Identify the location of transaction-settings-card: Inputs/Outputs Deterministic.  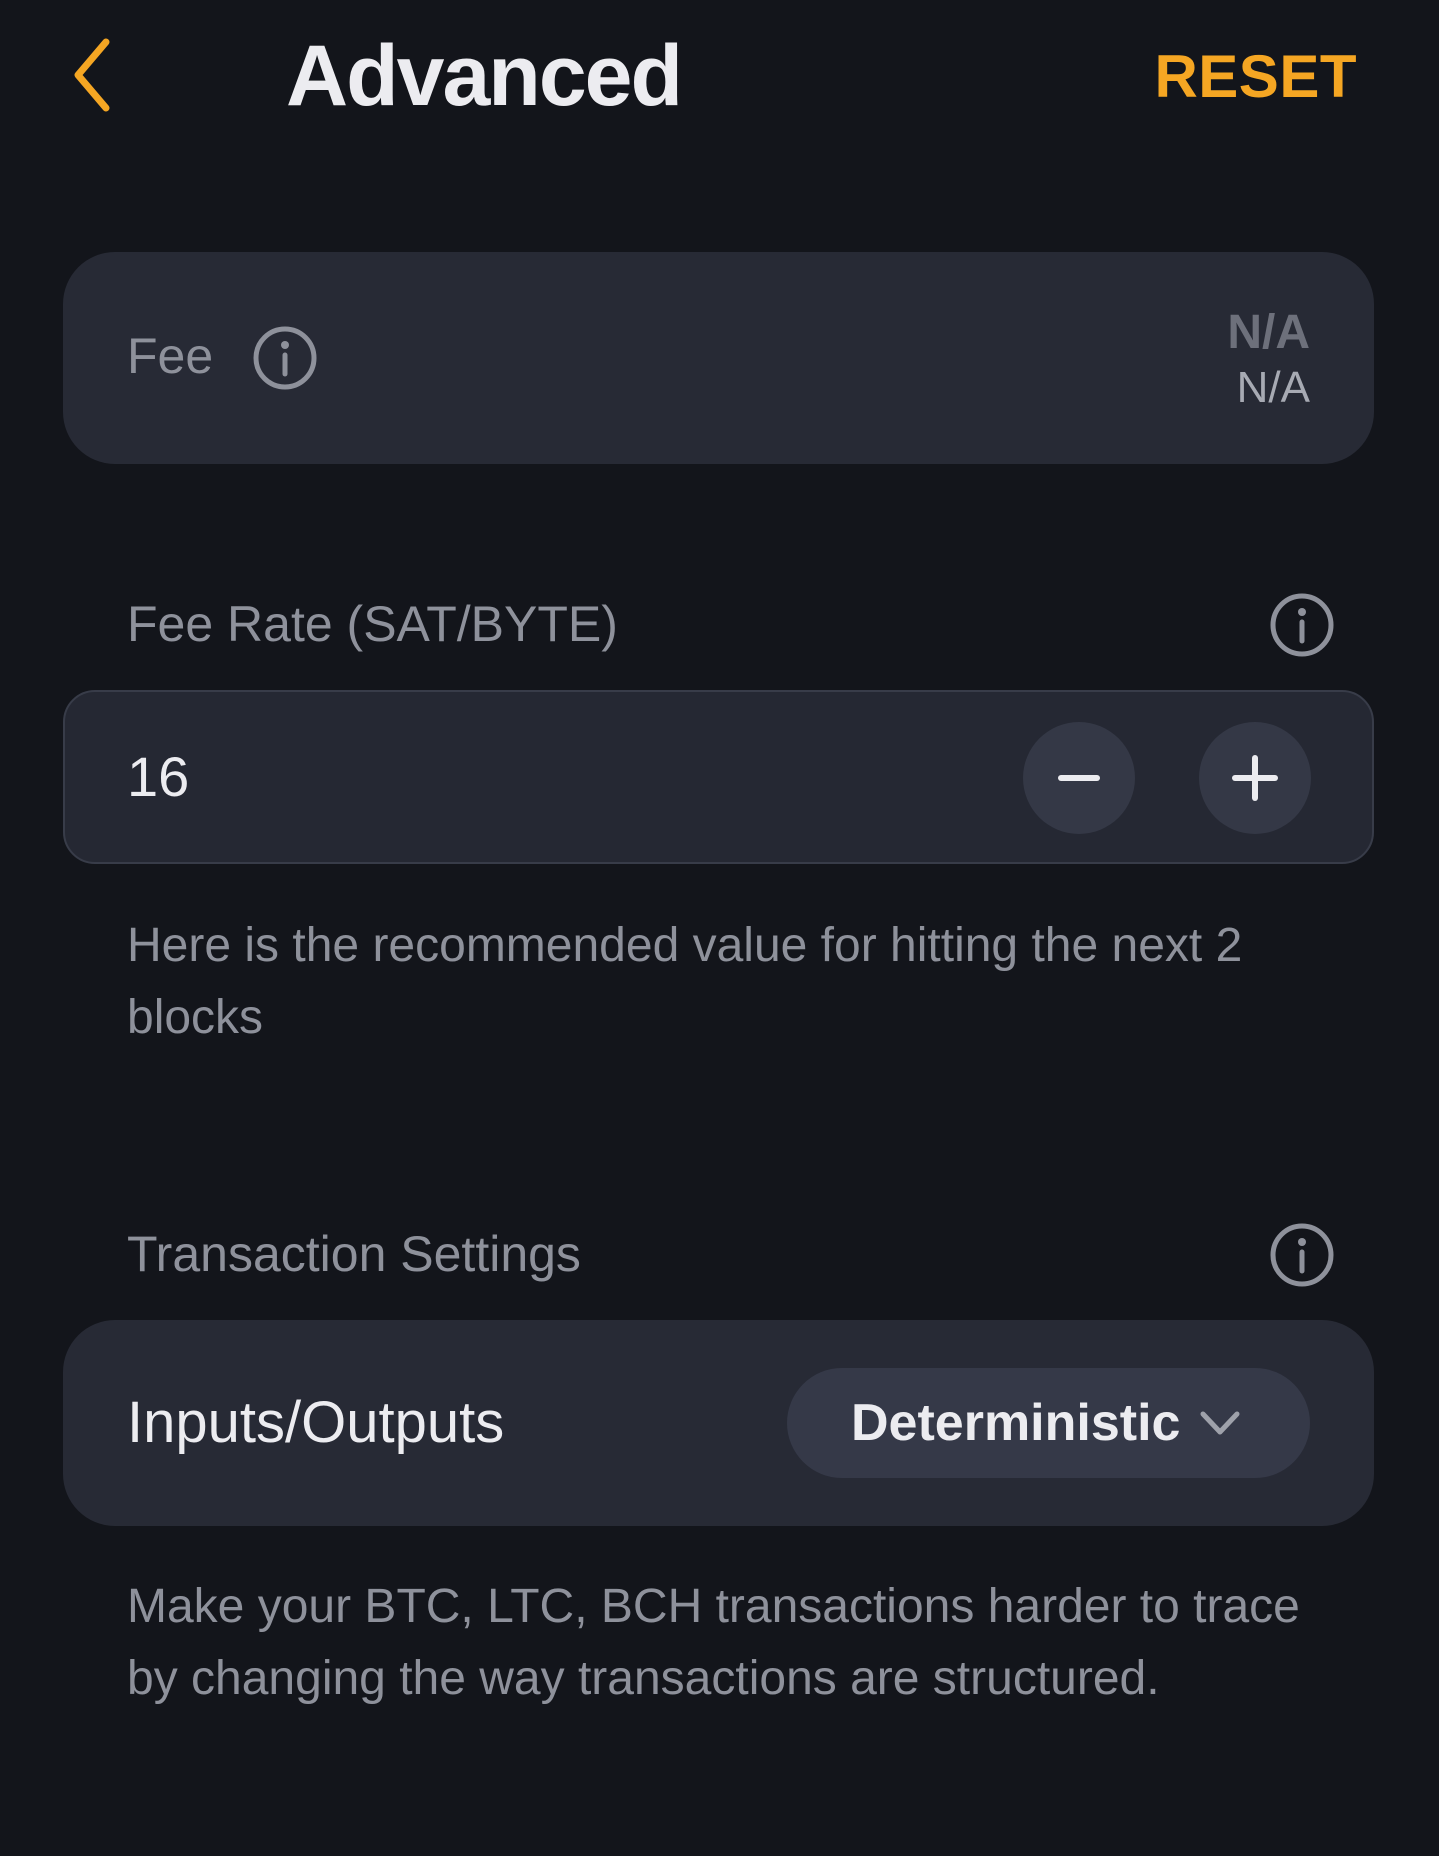
(718, 1423).